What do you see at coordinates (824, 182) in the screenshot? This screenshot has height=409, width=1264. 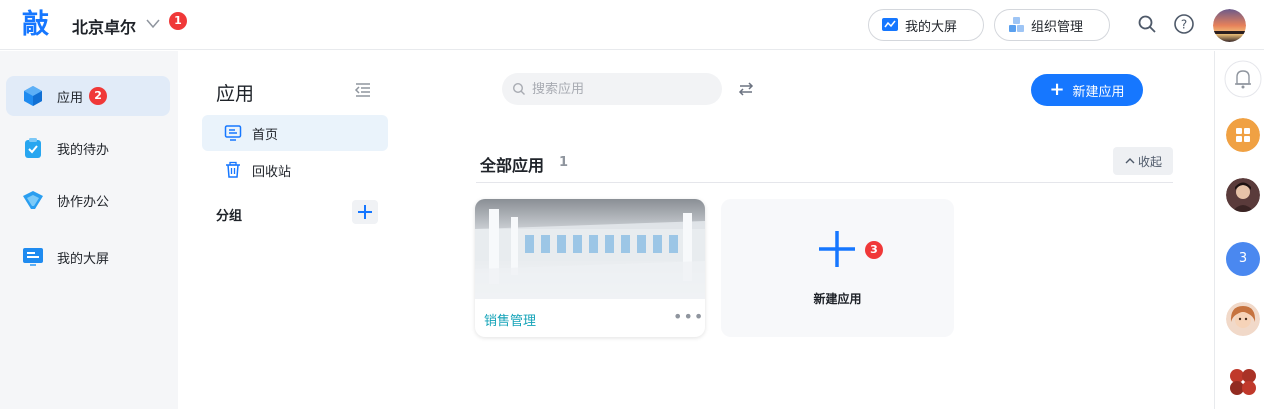 I see `divider` at bounding box center [824, 182].